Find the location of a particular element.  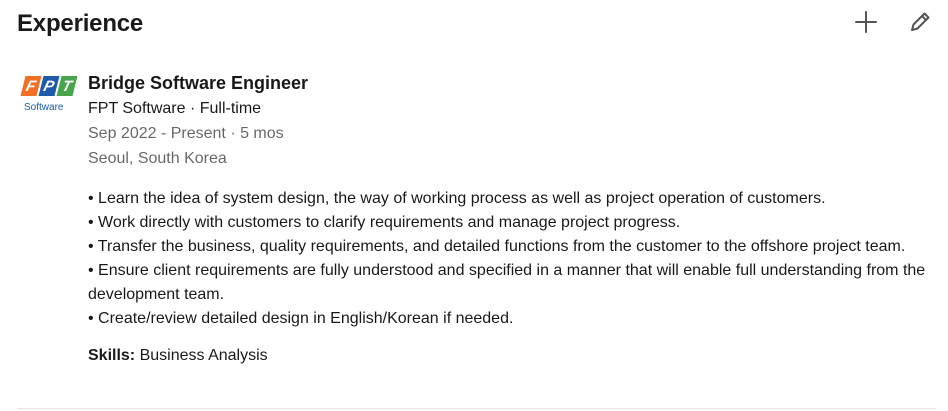

header-actions is located at coordinates (893, 22).